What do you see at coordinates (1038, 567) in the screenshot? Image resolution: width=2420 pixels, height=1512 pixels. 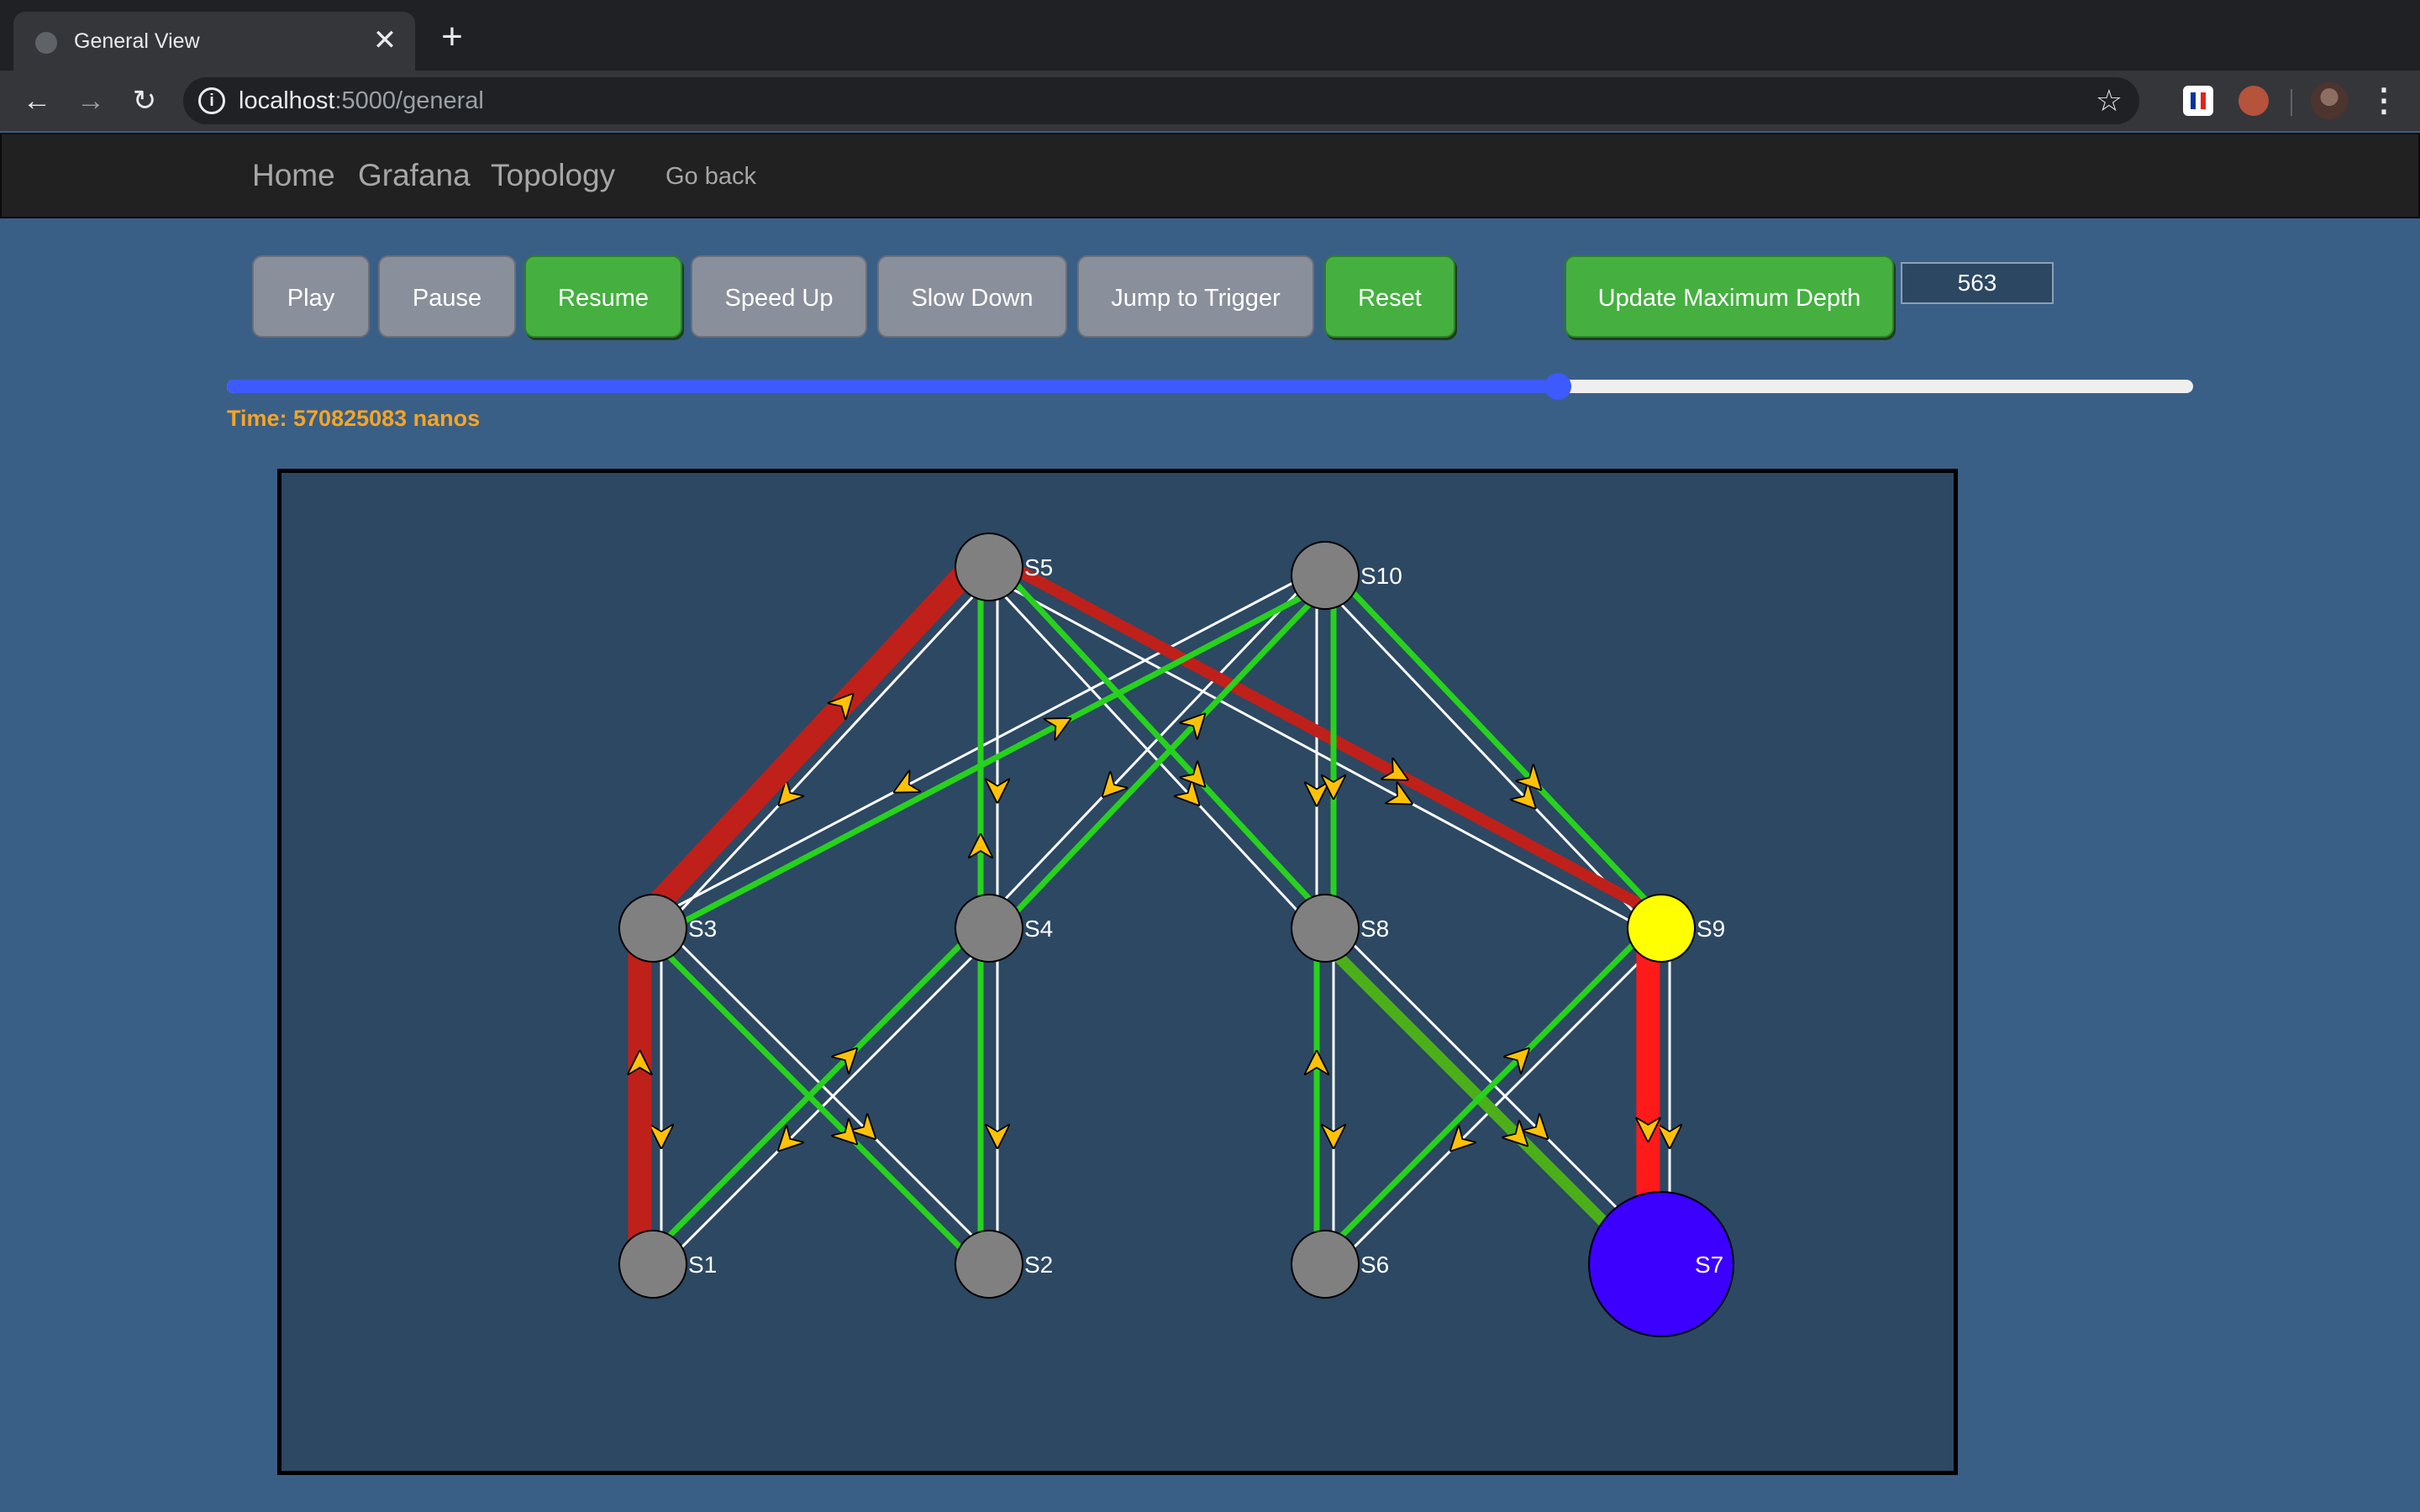 I see `node-label-s5: S5` at bounding box center [1038, 567].